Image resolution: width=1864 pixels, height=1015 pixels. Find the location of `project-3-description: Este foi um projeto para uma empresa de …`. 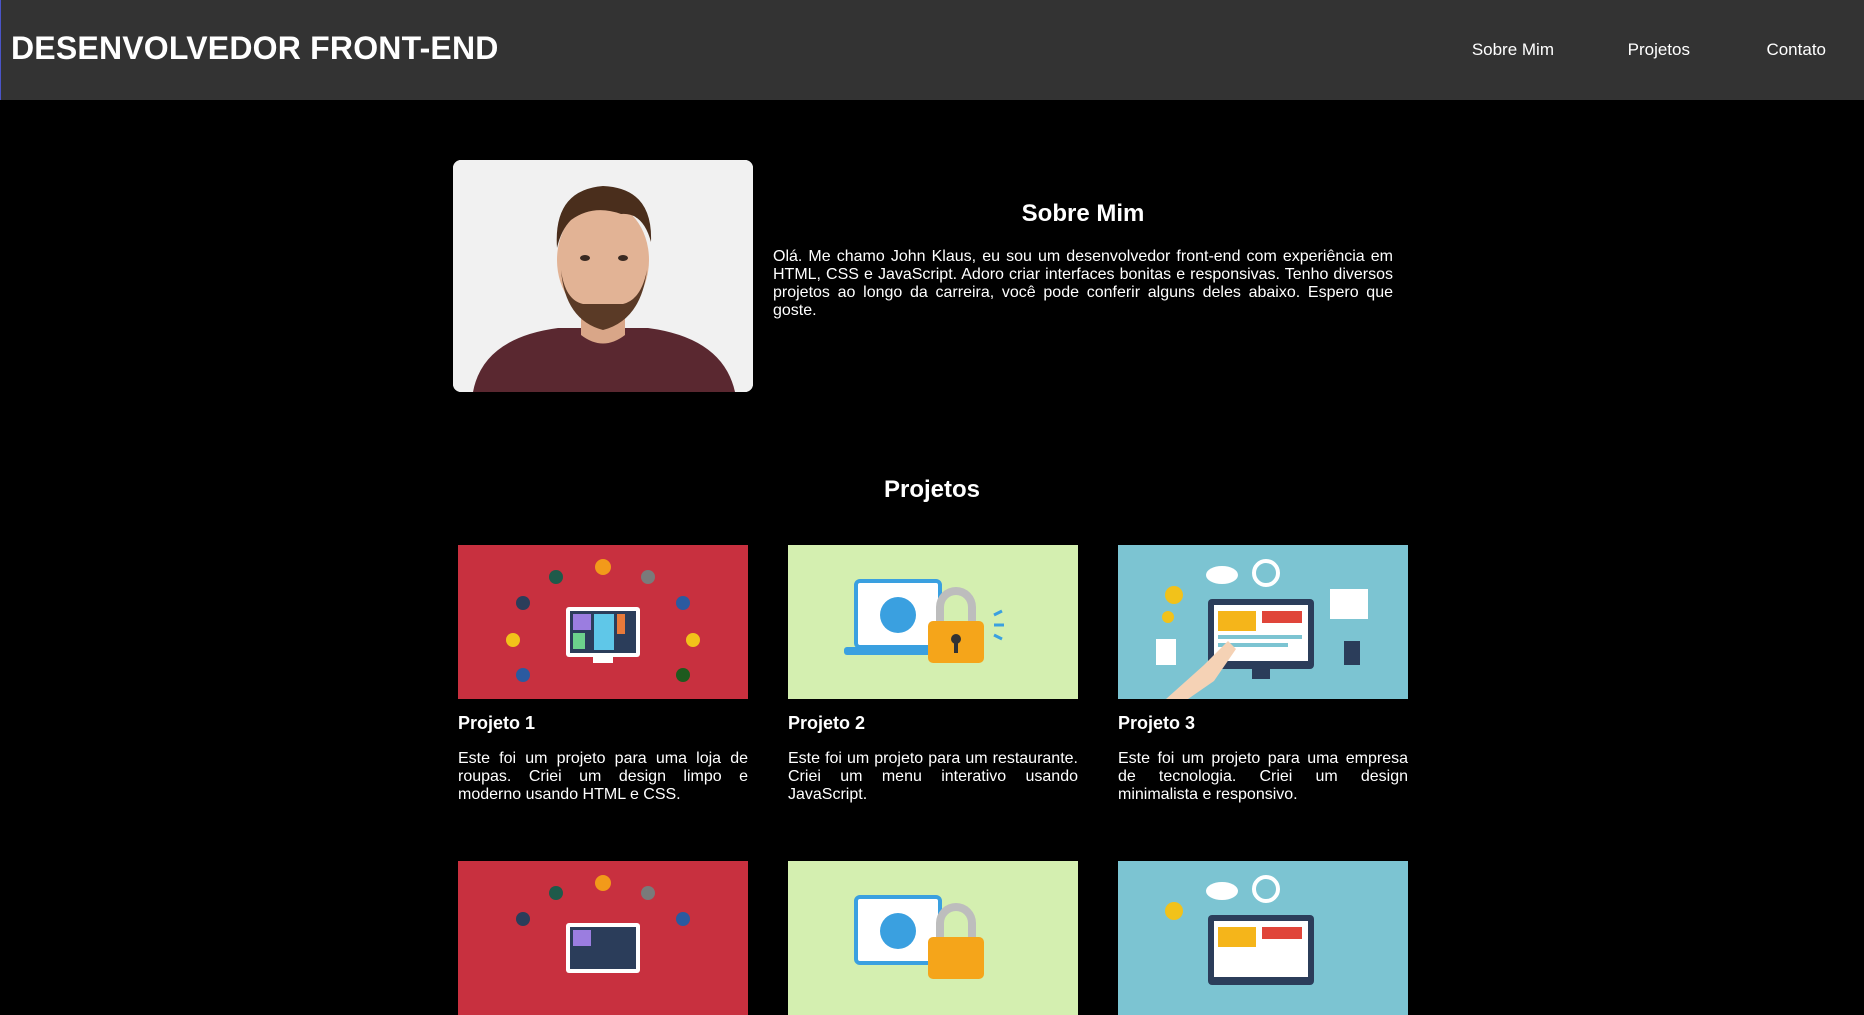

project-3-description: Este foi um projeto para uma empresa de … is located at coordinates (1263, 776).